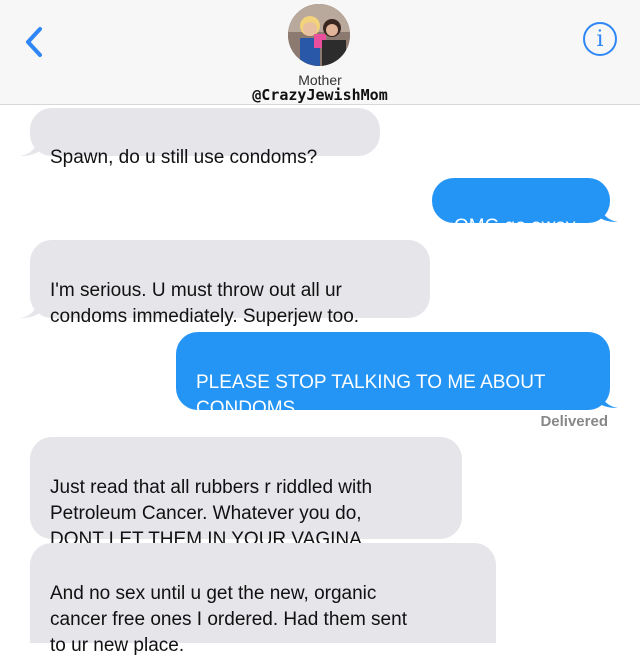 The width and height of the screenshot is (640, 659). I want to click on back-button, so click(34, 42).